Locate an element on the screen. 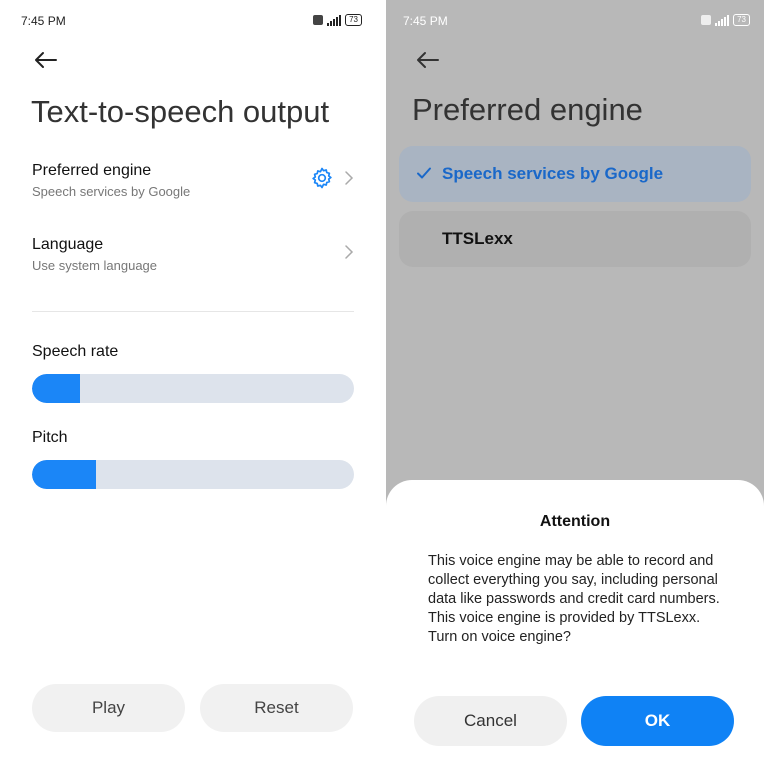  section-divider is located at coordinates (193, 311).